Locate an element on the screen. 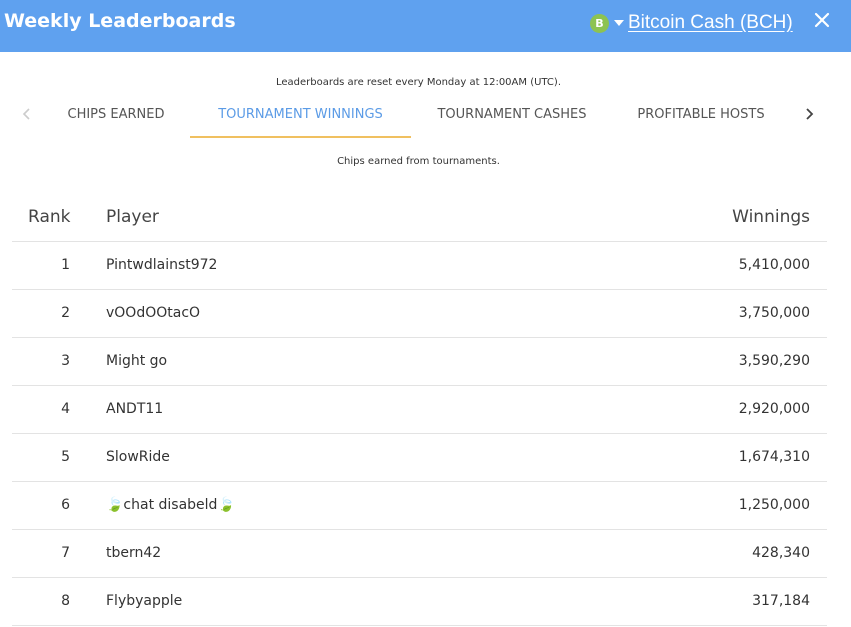 Image resolution: width=851 pixels, height=627 pixels. table-row: 6 🍃chat disabeld🍃 1,250,000 is located at coordinates (419, 506).